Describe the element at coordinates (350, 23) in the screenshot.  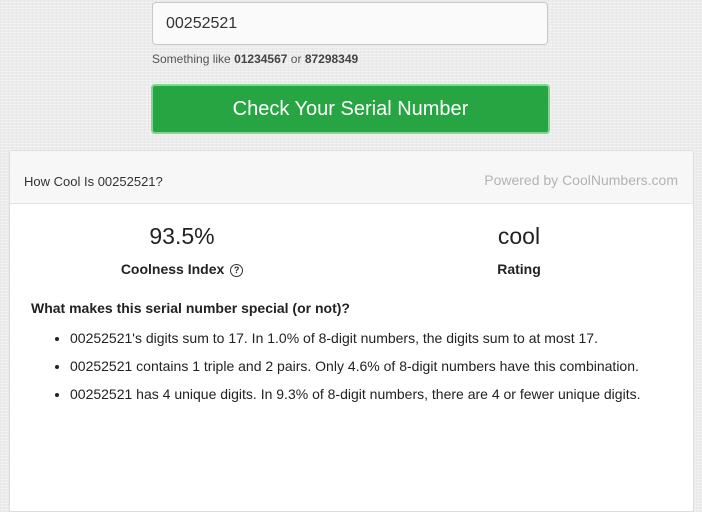
I see `serial-number-input` at that location.